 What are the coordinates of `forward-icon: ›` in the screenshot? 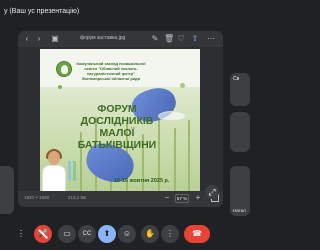 It's located at (39, 39).